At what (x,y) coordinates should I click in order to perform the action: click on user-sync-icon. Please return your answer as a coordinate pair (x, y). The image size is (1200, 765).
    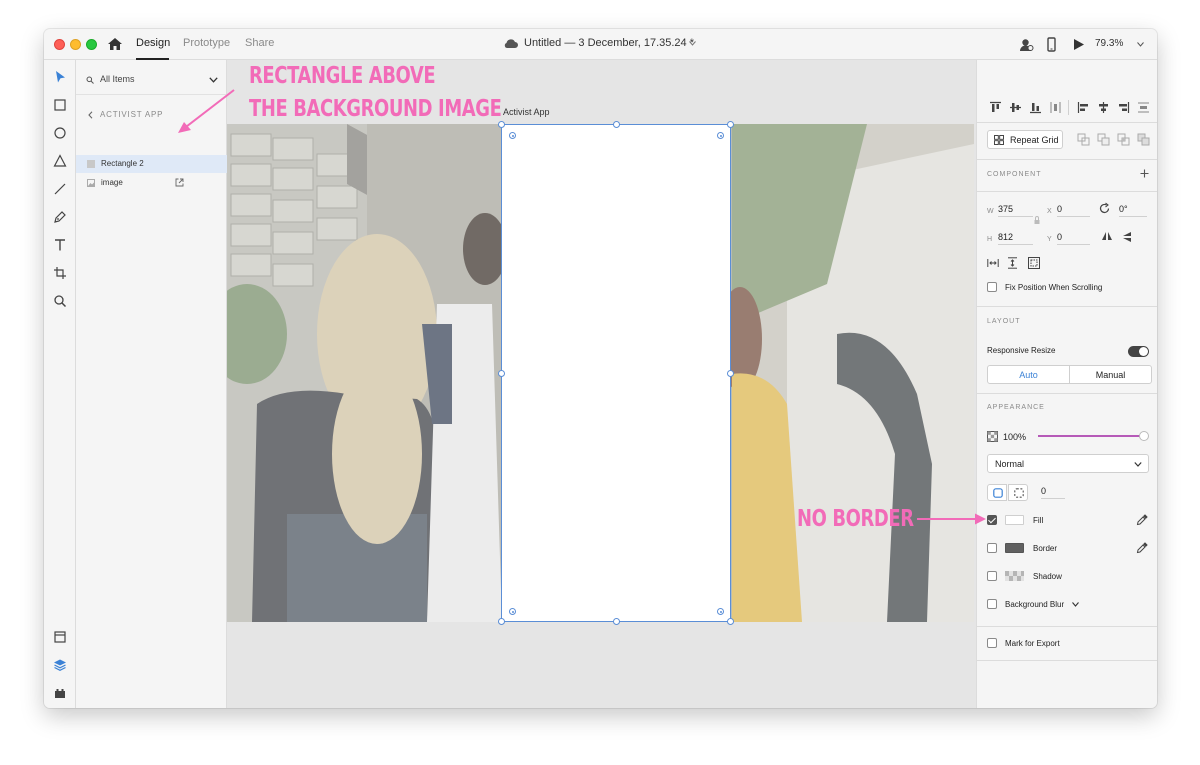
    Looking at the image, I should click on (1026, 44).